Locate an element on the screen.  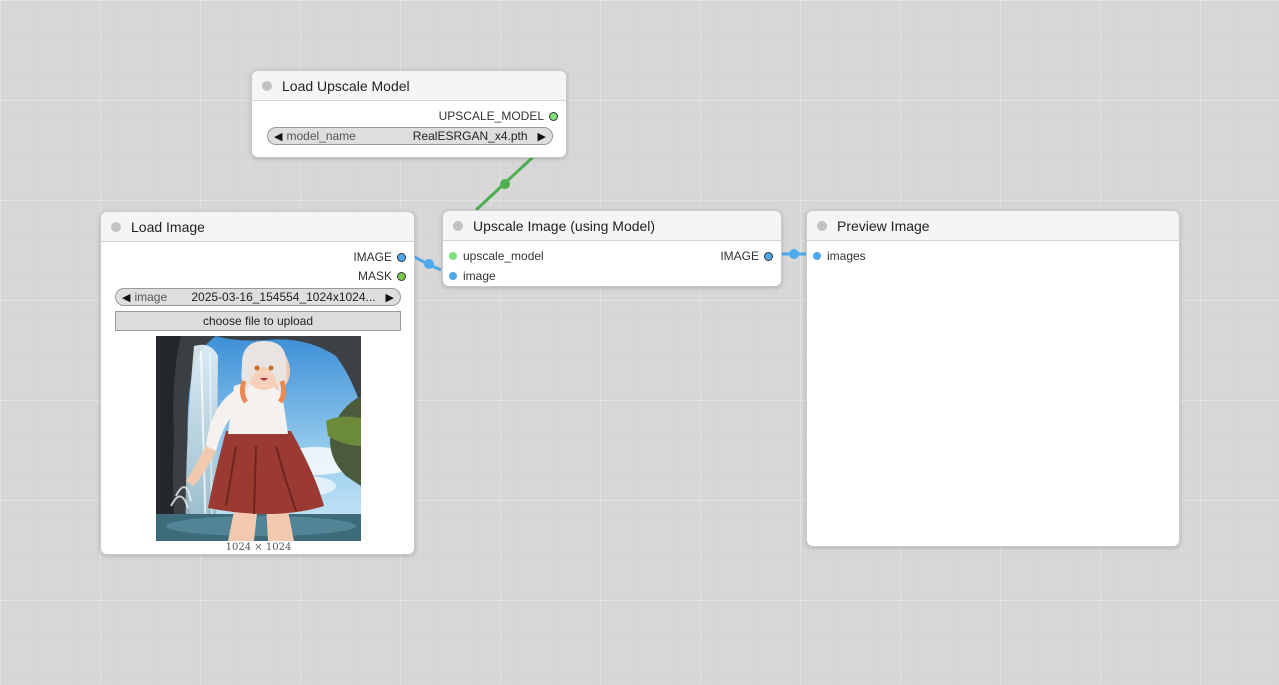
image-size-caption: 1024 × 1024 is located at coordinates (258, 547).